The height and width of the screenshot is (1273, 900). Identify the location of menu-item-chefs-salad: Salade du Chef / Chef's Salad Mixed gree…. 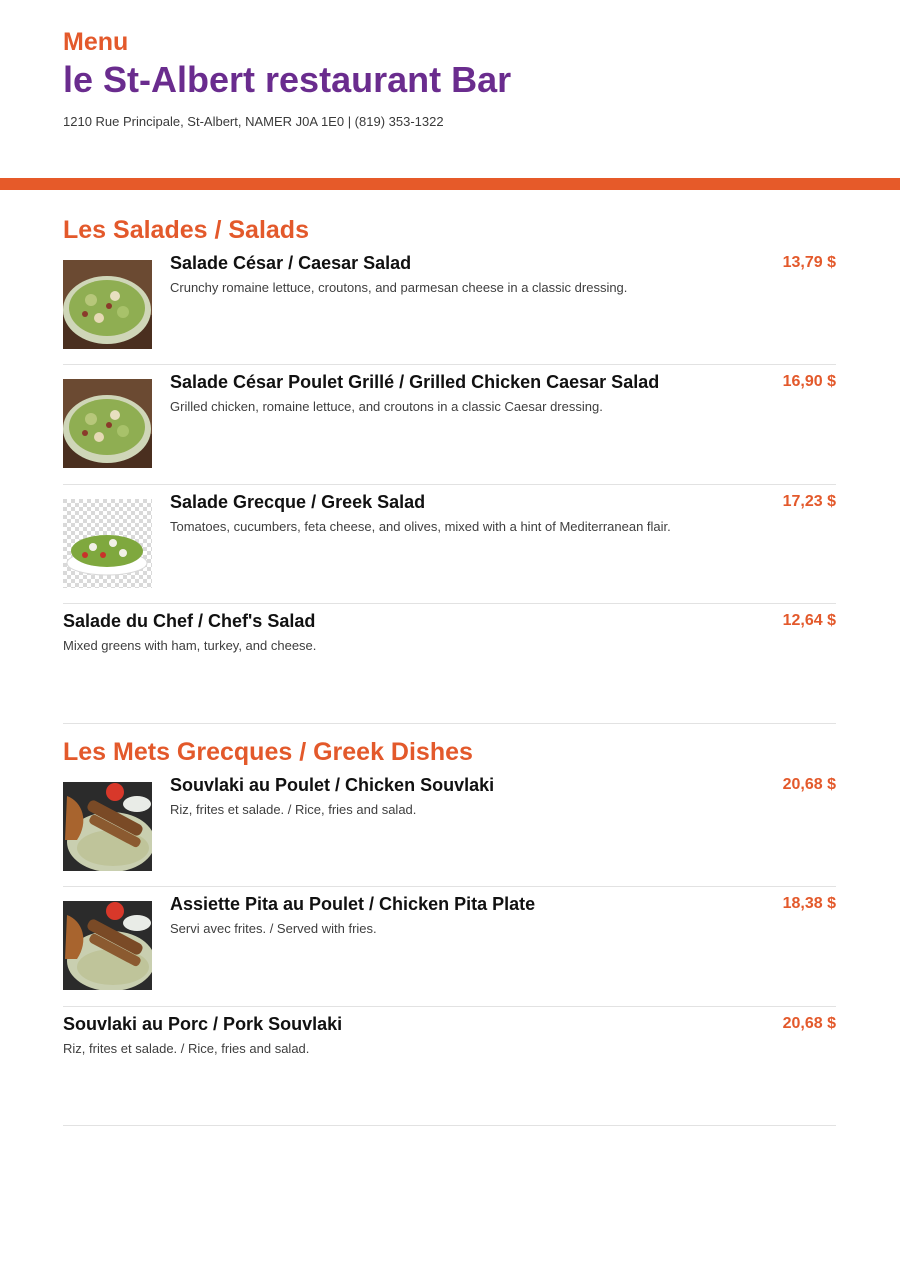
(449, 640).